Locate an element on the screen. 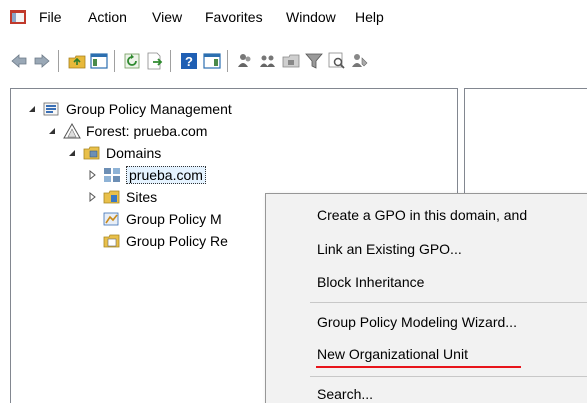 The height and width of the screenshot is (403, 587). delegate-icon is located at coordinates (360, 61).